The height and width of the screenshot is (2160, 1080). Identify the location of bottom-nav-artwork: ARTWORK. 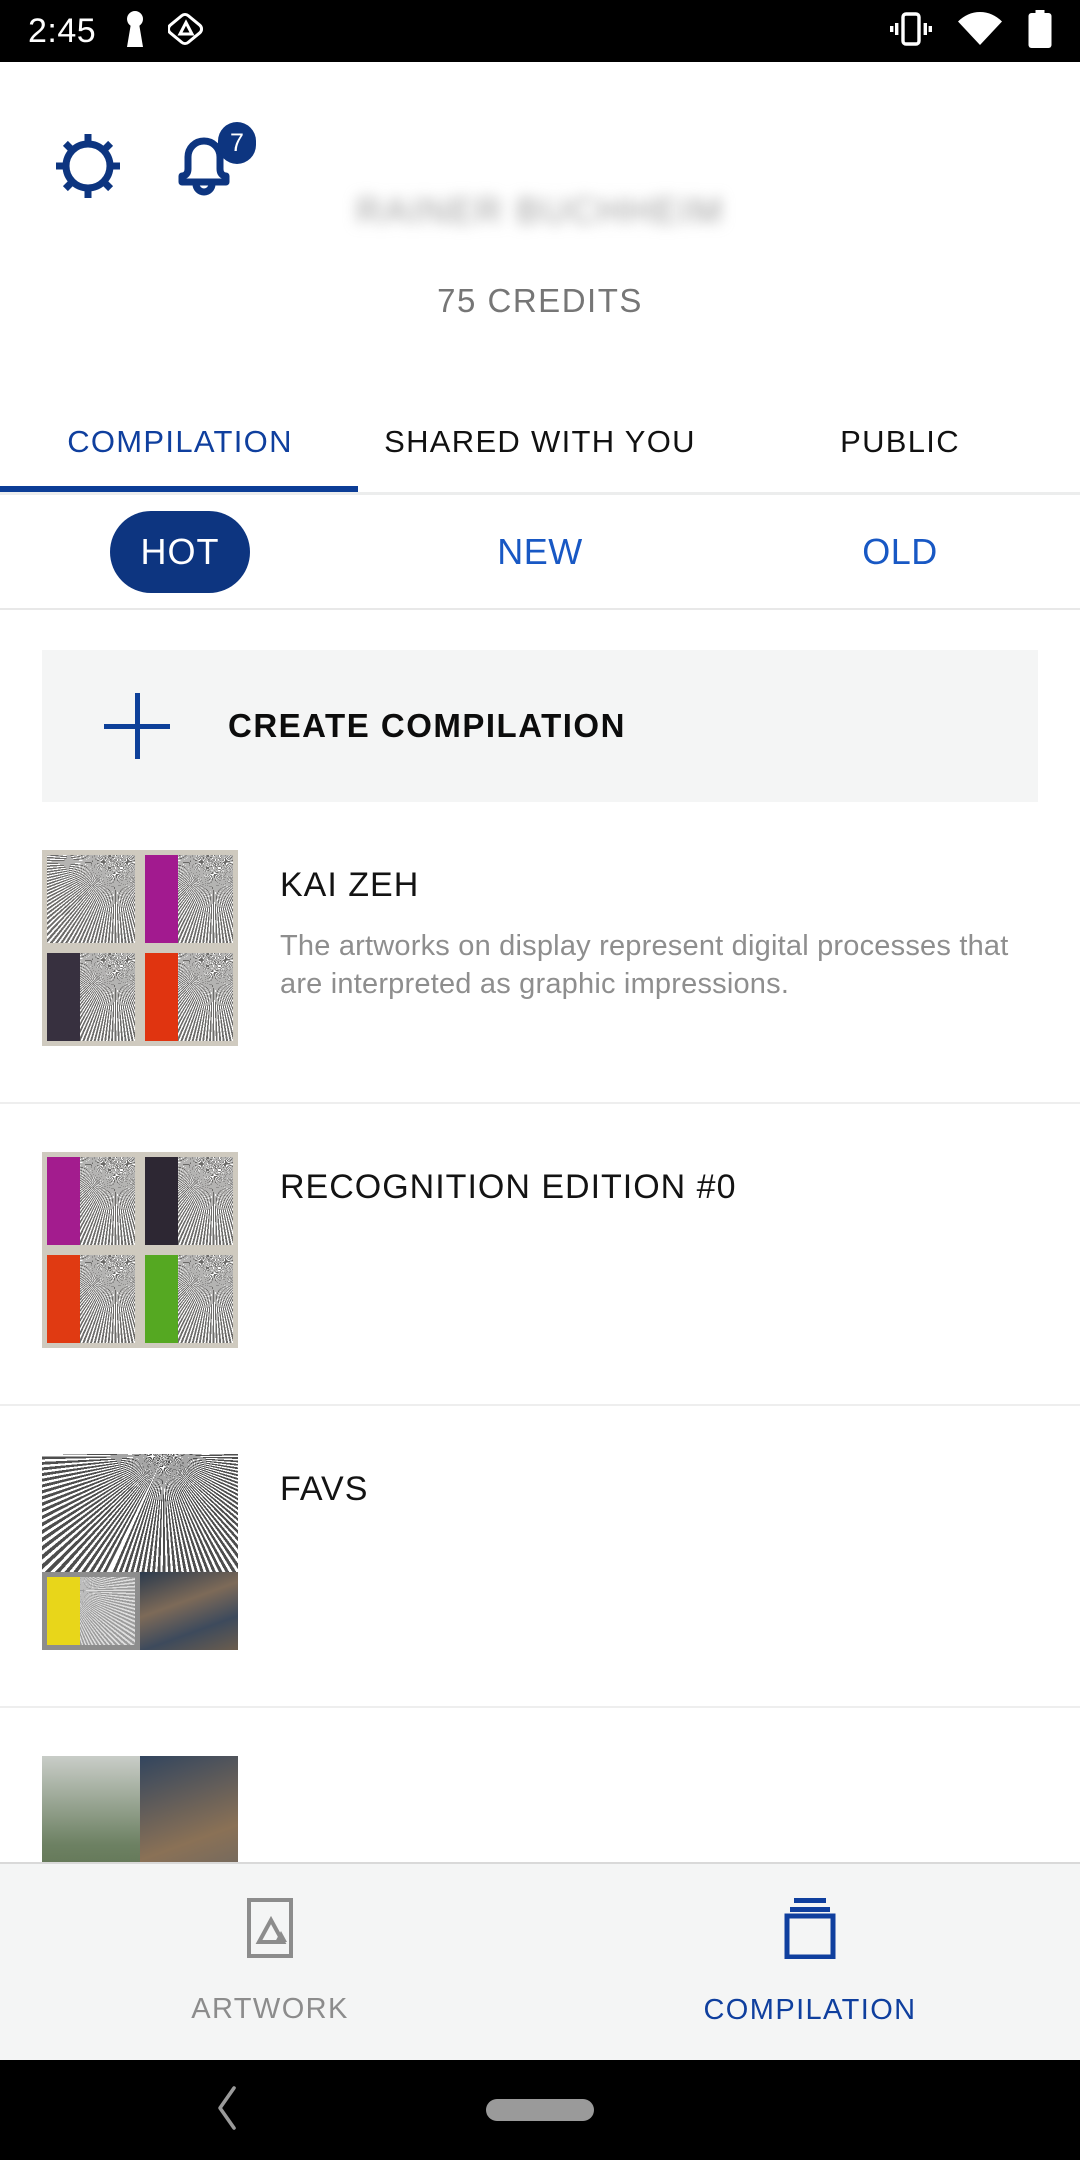
(270, 1962).